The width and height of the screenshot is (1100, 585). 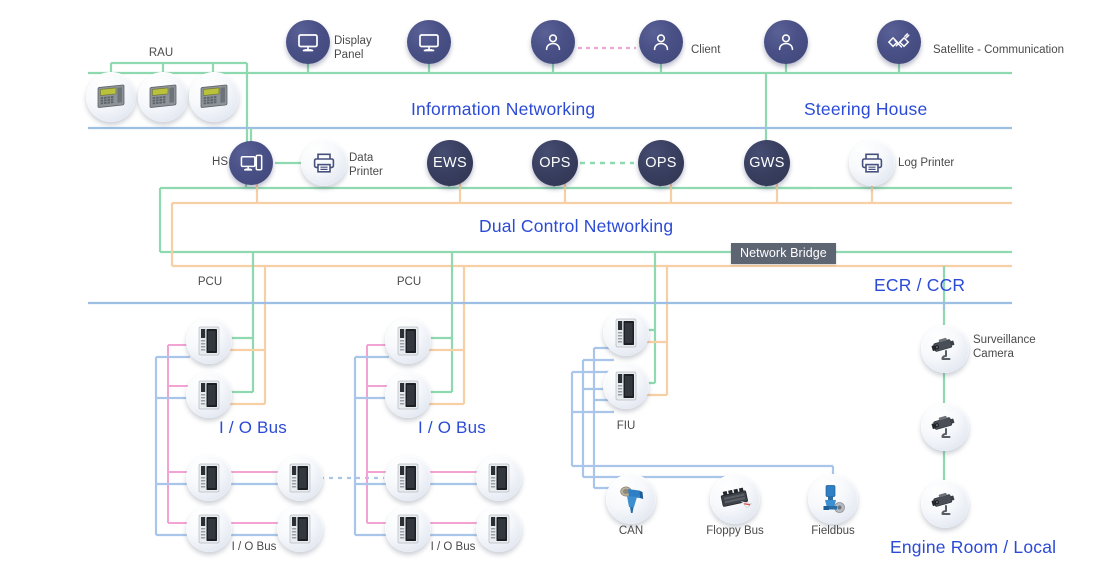 I want to click on workstation-icon, so click(x=251, y=163).